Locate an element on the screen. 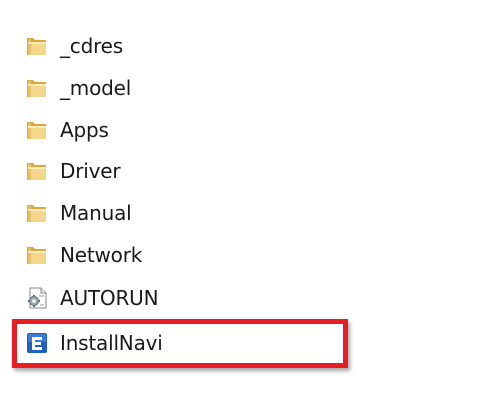 The image size is (498, 407). file-item-manual: Manual is located at coordinates (78, 213).